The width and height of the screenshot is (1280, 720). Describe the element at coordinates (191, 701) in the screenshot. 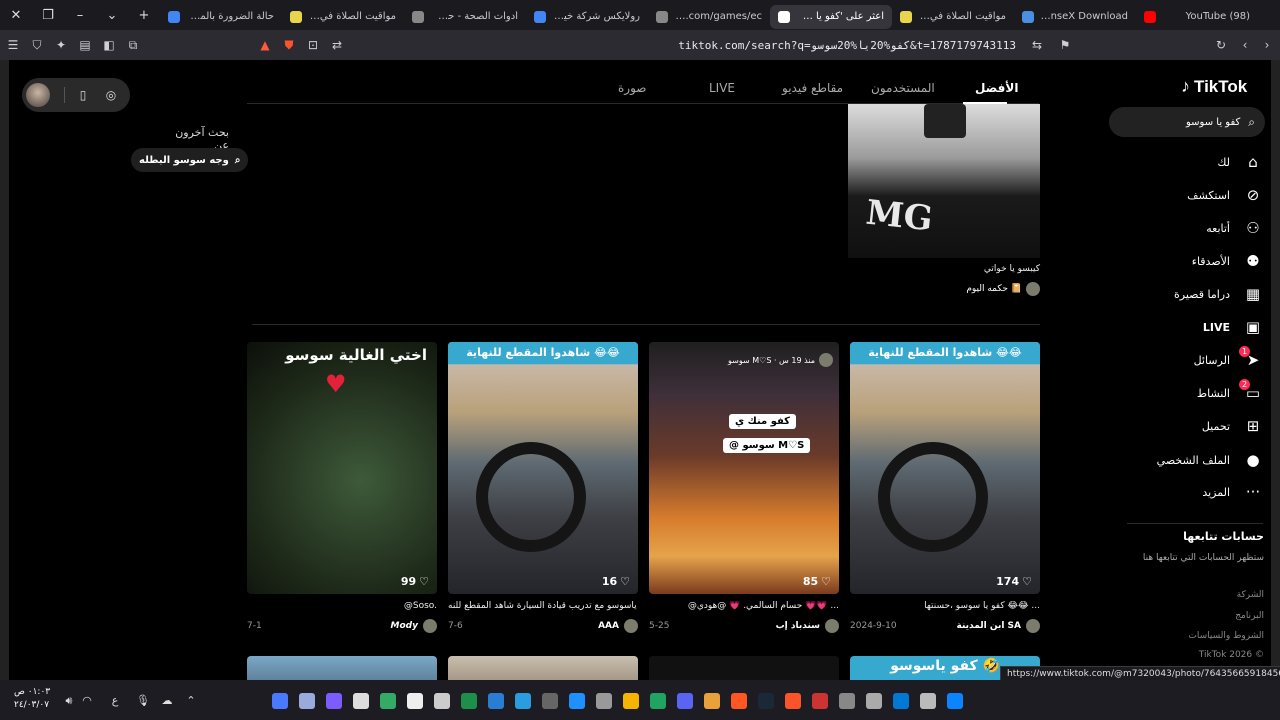

I see `tray-overflow-icon: ⌃` at that location.